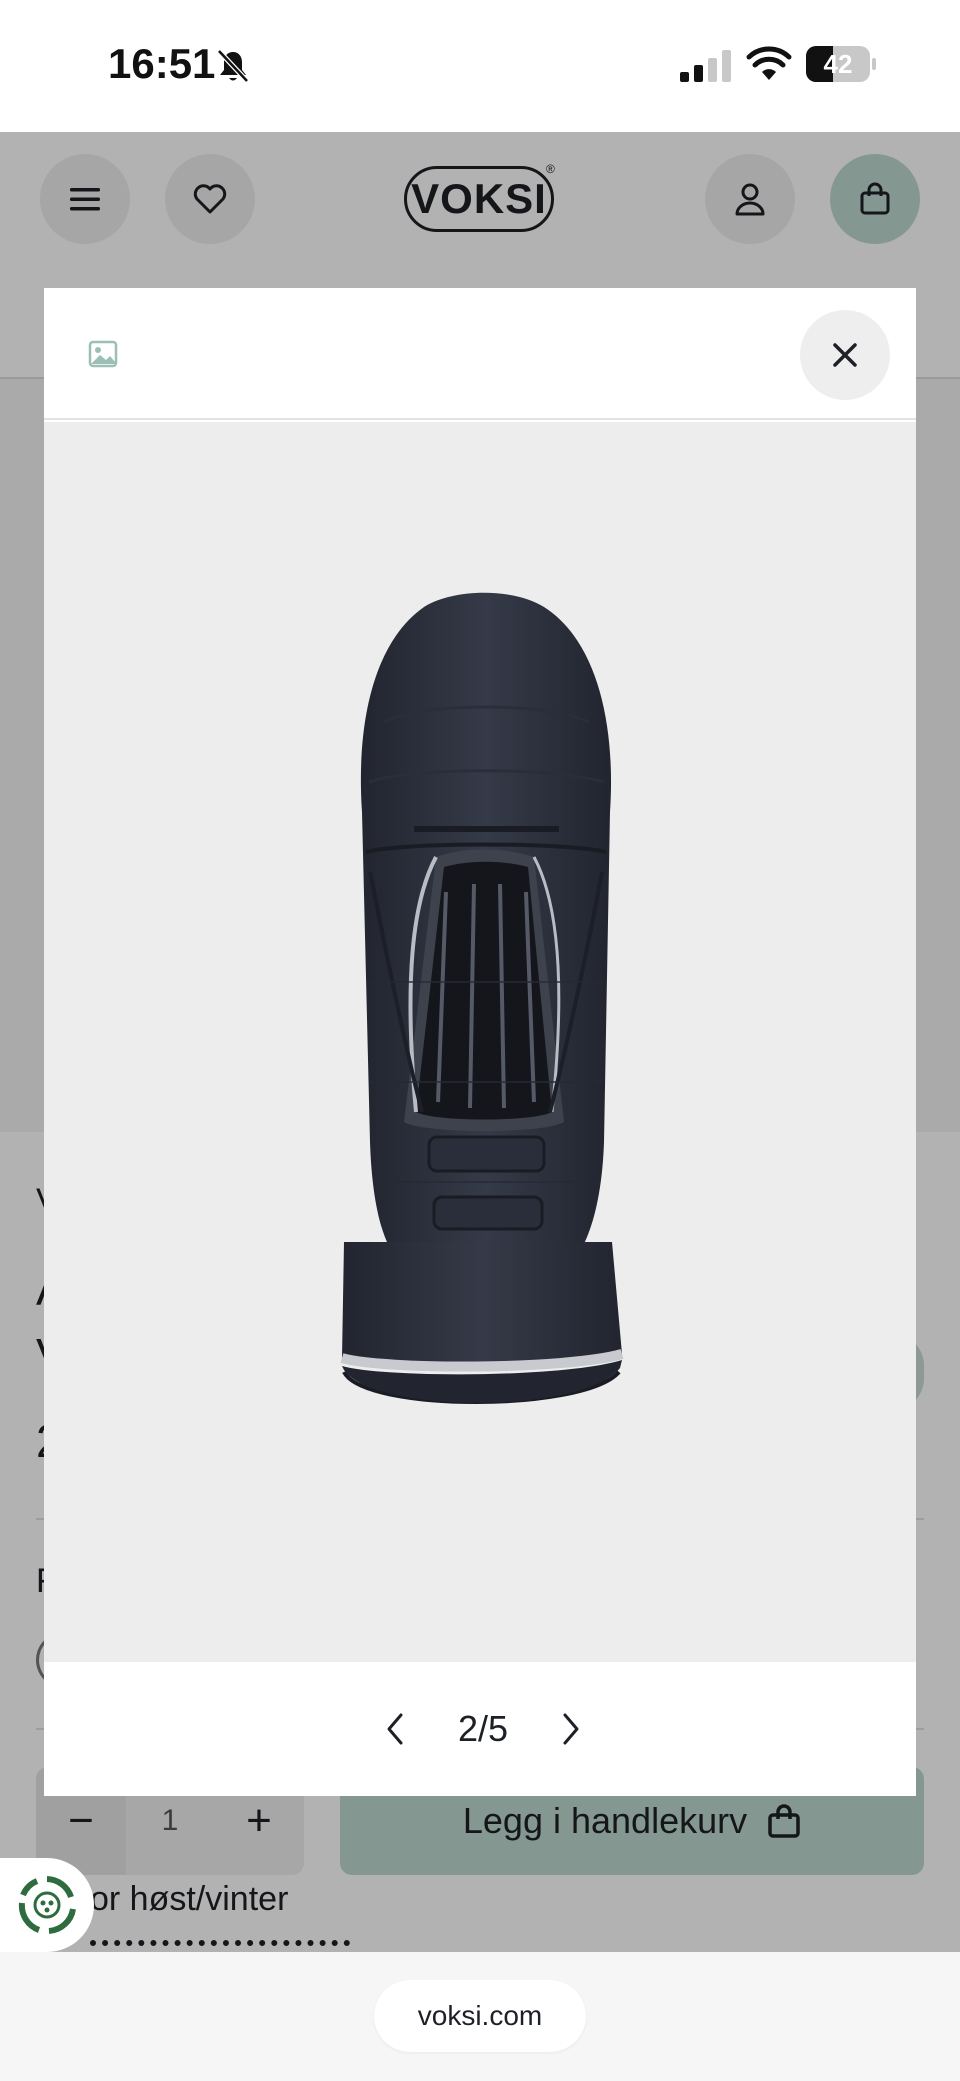 The width and height of the screenshot is (960, 2081). I want to click on next-image-button, so click(571, 1729).